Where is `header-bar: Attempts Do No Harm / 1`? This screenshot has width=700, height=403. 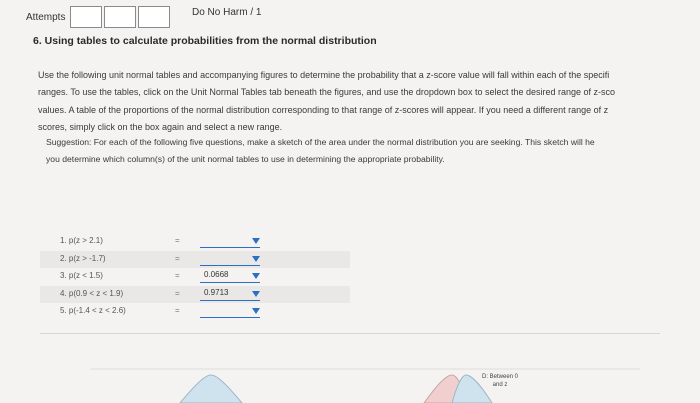 header-bar: Attempts Do No Harm / 1 is located at coordinates (350, 16).